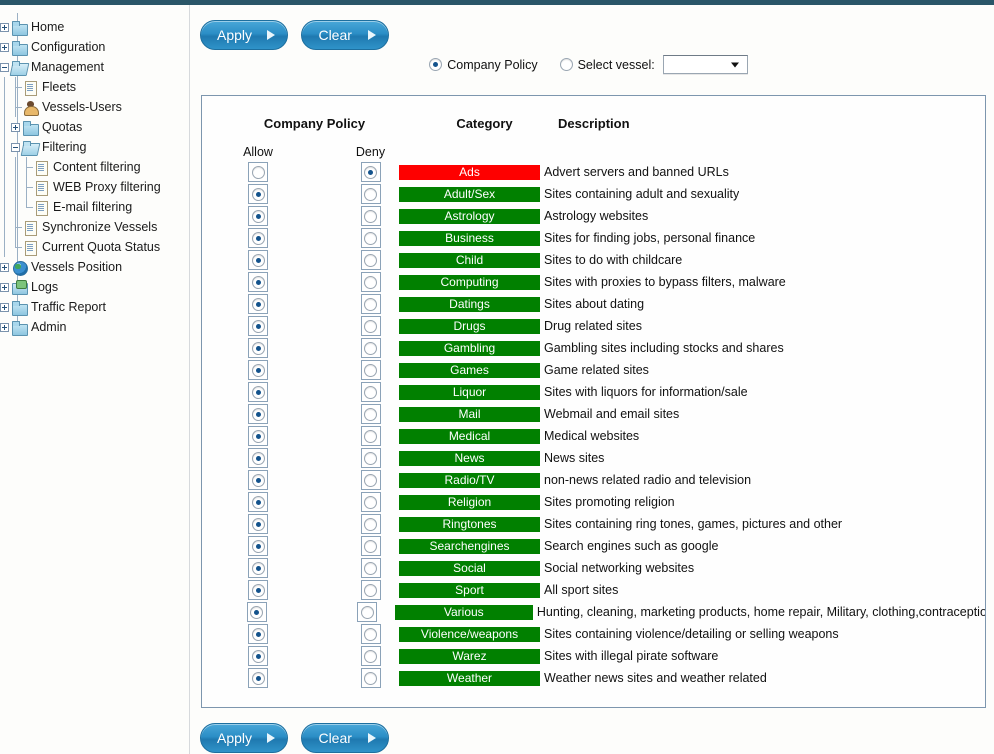 The image size is (994, 754). I want to click on apply-button-top: Apply, so click(244, 35).